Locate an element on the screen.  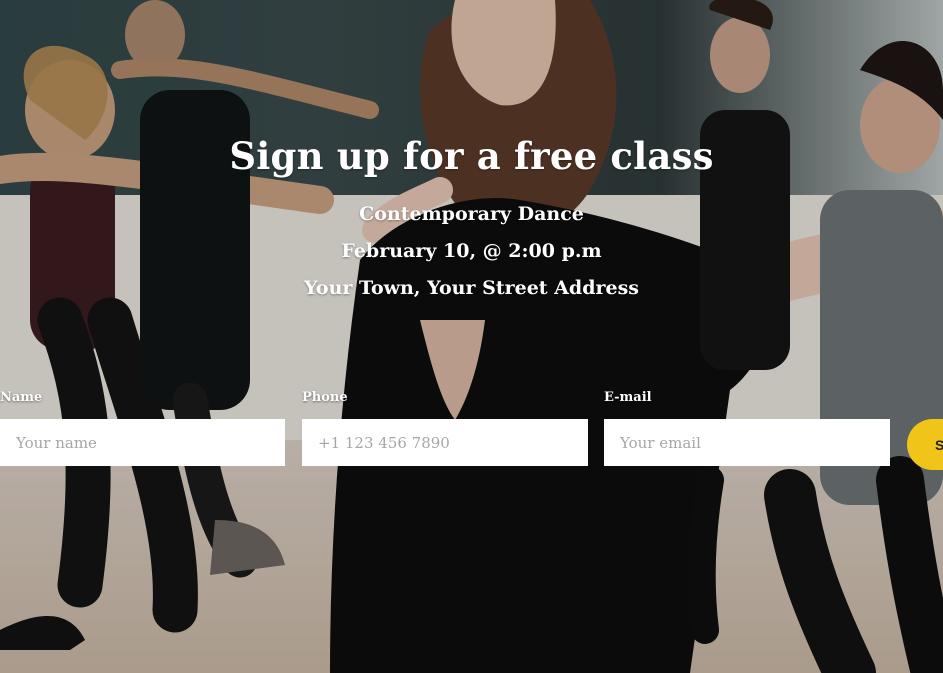
phone-label: Phone is located at coordinates (325, 397).